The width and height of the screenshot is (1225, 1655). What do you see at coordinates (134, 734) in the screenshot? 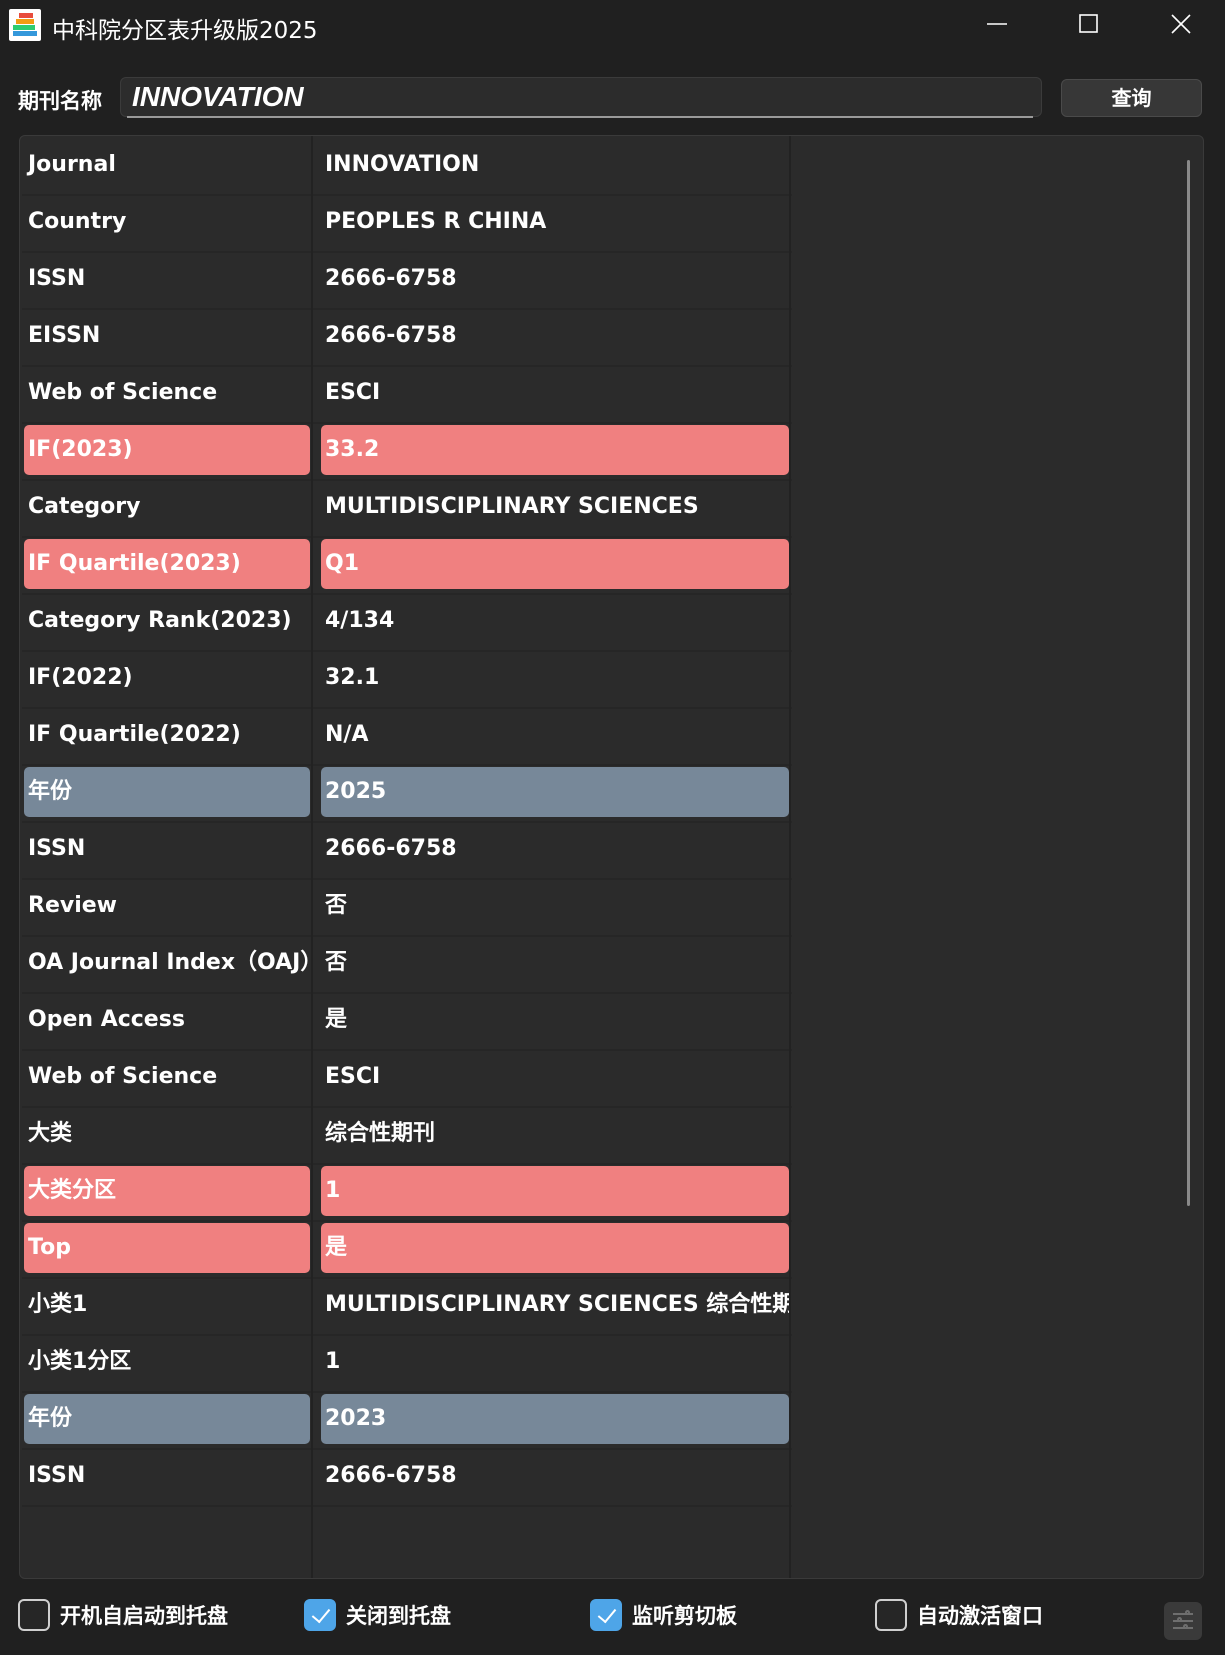
I see `field-name-cell: IF Quartile(2022)` at bounding box center [134, 734].